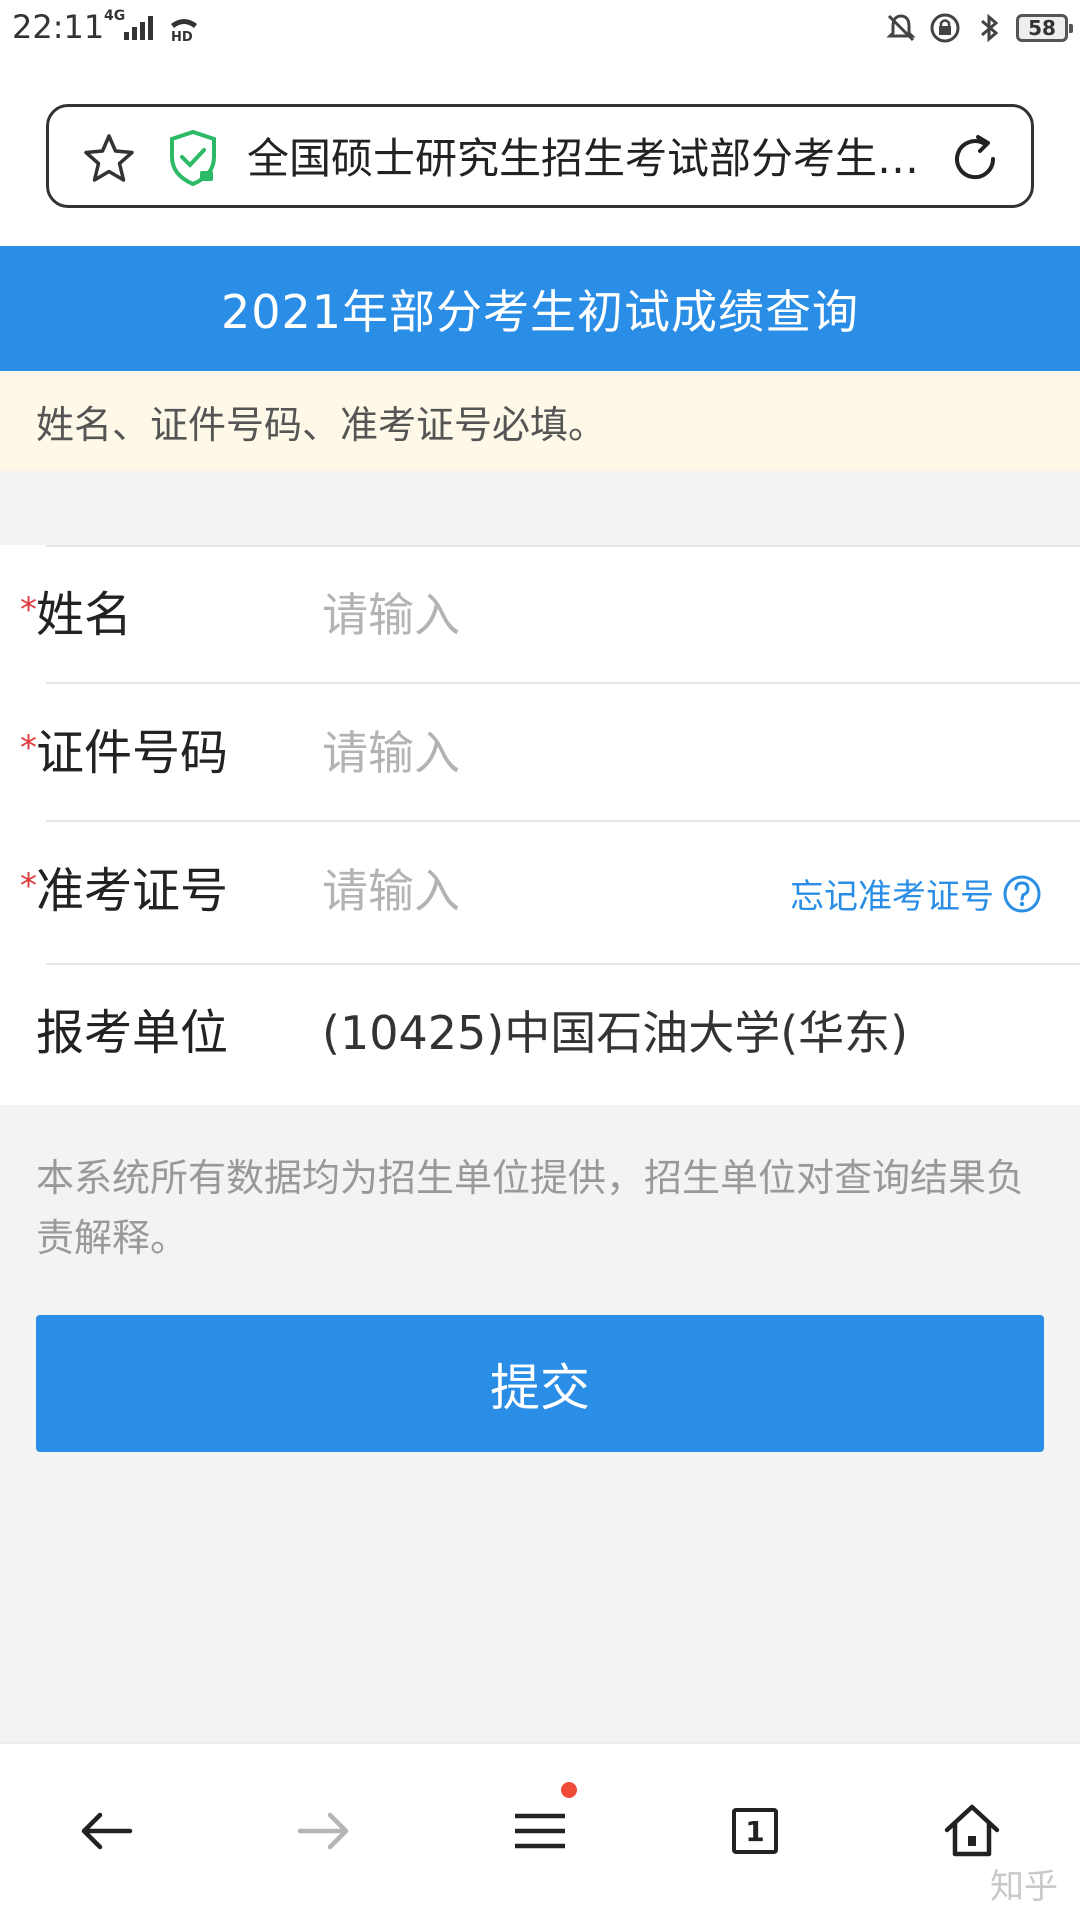  I want to click on submit-button: 提交, so click(540, 1383).